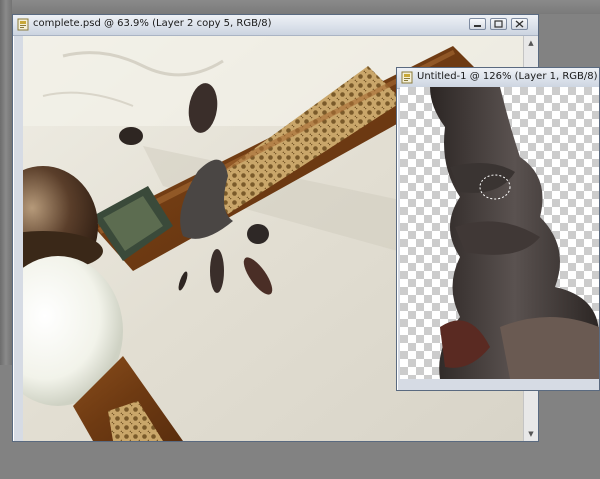 Image resolution: width=600 pixels, height=479 pixels. I want to click on maximize-button, so click(498, 24).